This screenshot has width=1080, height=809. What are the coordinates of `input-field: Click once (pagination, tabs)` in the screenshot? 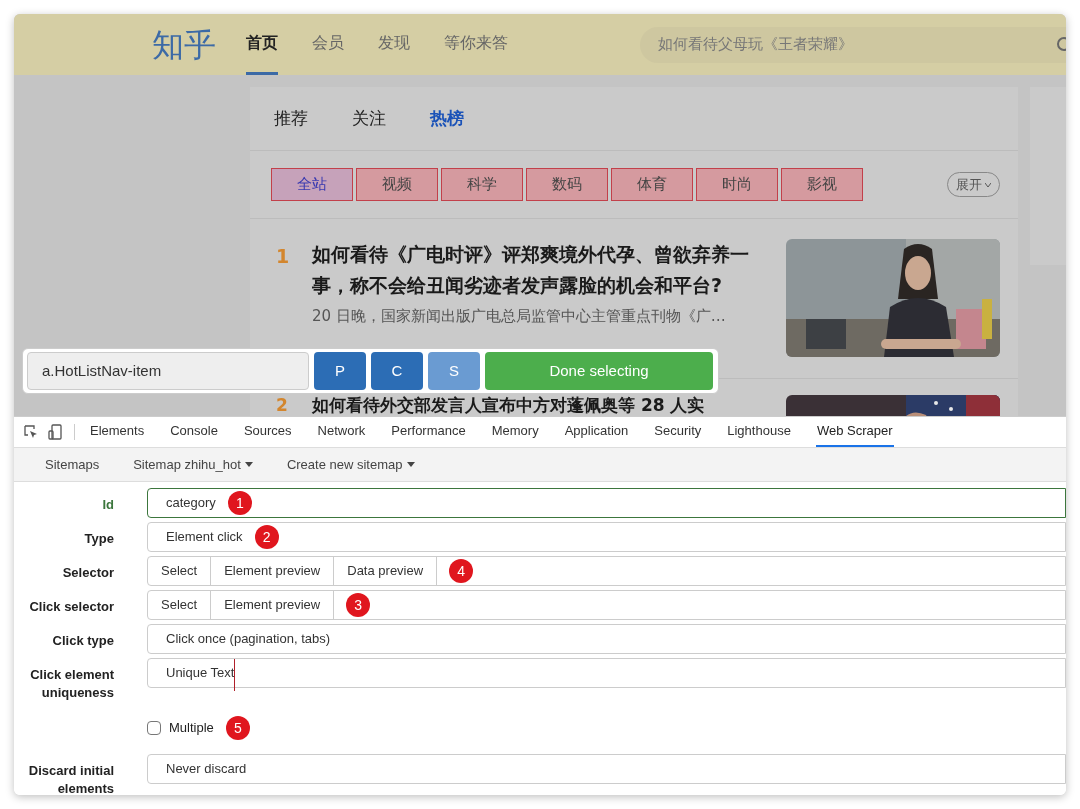 It's located at (606, 639).